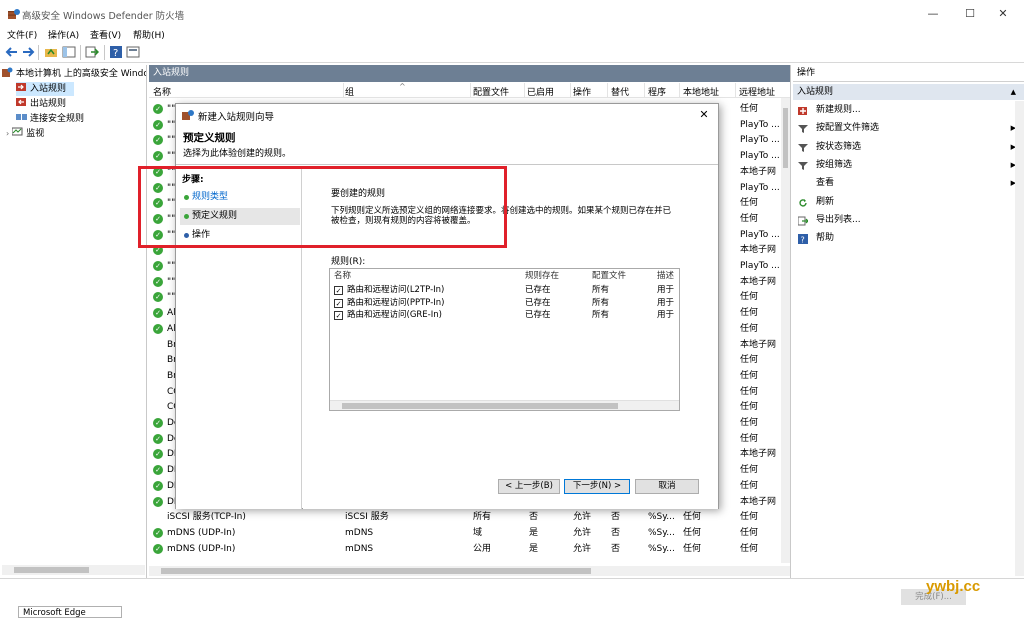 This screenshot has height=619, width=1024. I want to click on properties-icon, so click(133, 52).